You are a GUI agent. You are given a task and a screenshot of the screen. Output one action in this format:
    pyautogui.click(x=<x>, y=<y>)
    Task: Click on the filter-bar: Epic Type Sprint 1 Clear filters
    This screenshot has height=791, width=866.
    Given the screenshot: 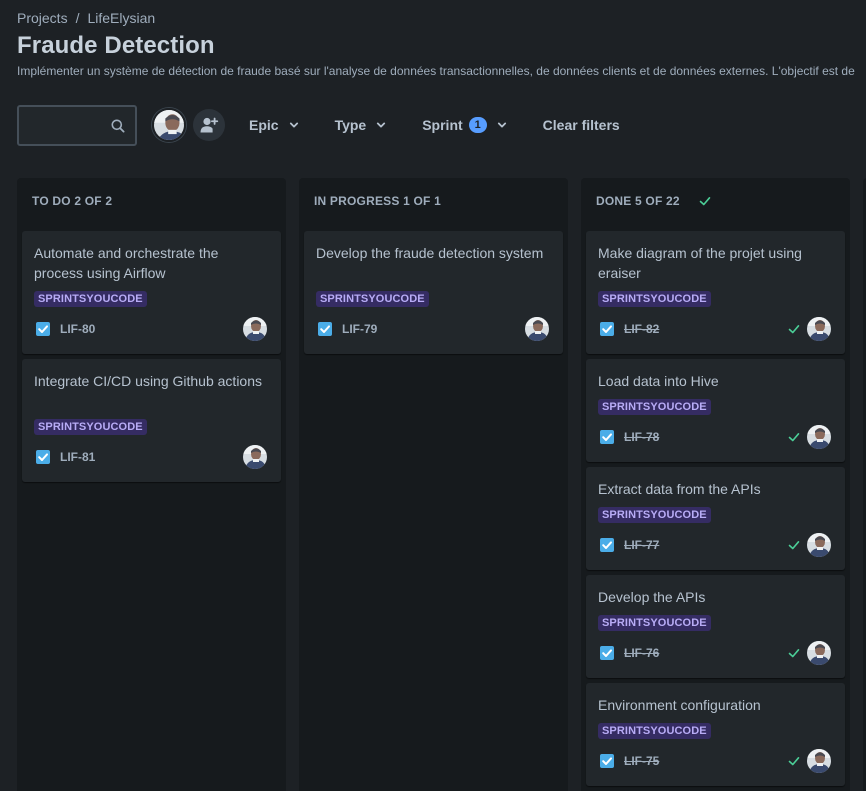 What is the action you would take?
    pyautogui.click(x=318, y=125)
    